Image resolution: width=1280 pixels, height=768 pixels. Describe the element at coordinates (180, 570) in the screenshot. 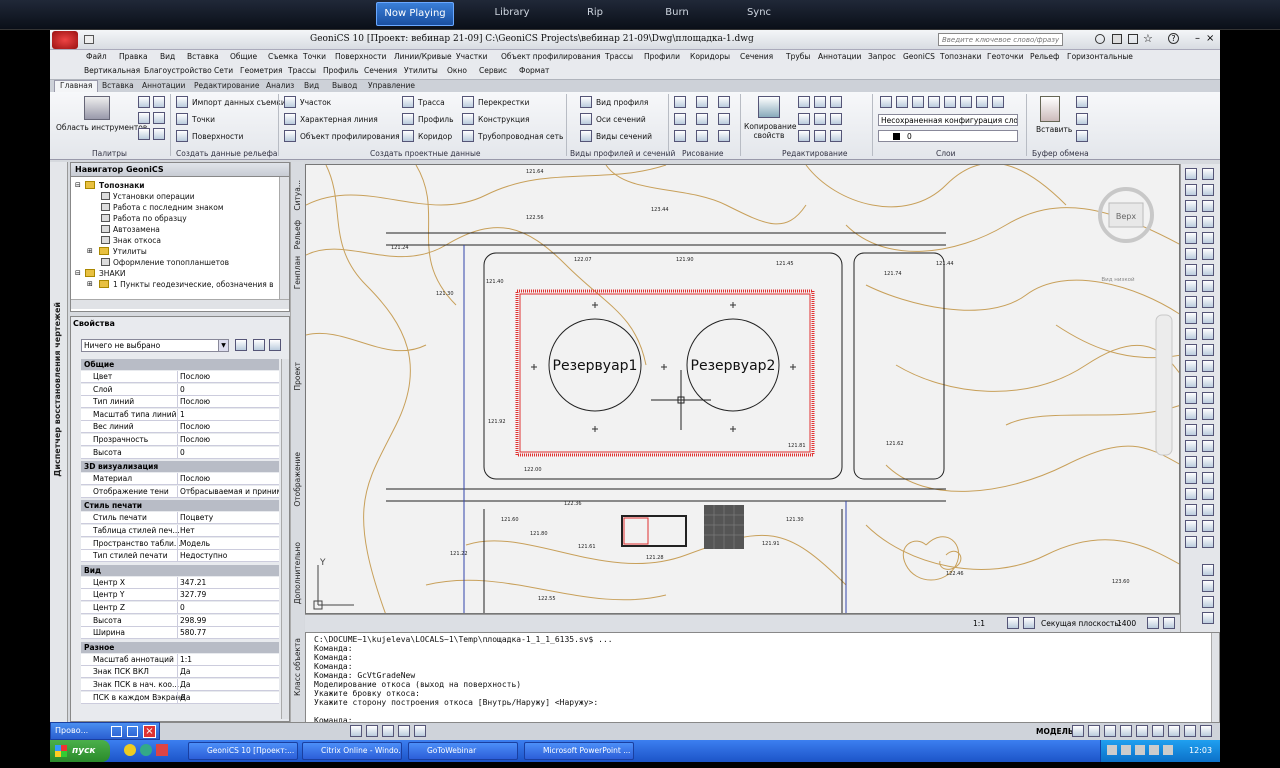

I see `property-section-header: Вид` at that location.